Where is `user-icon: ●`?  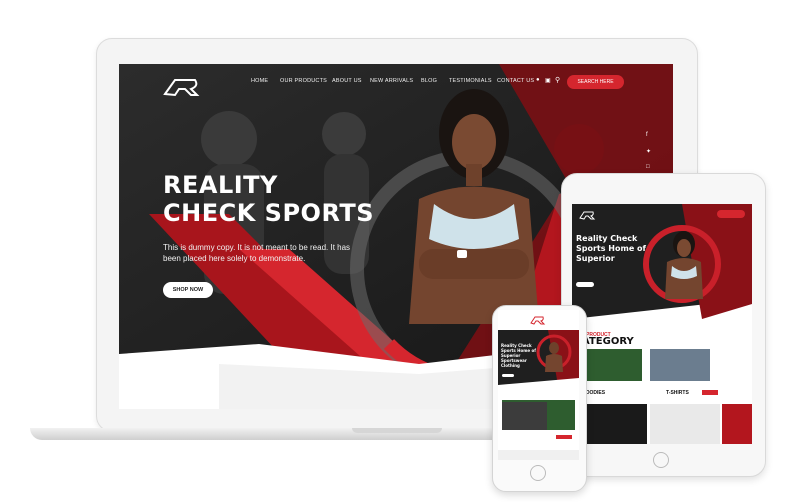 user-icon: ● is located at coordinates (538, 80).